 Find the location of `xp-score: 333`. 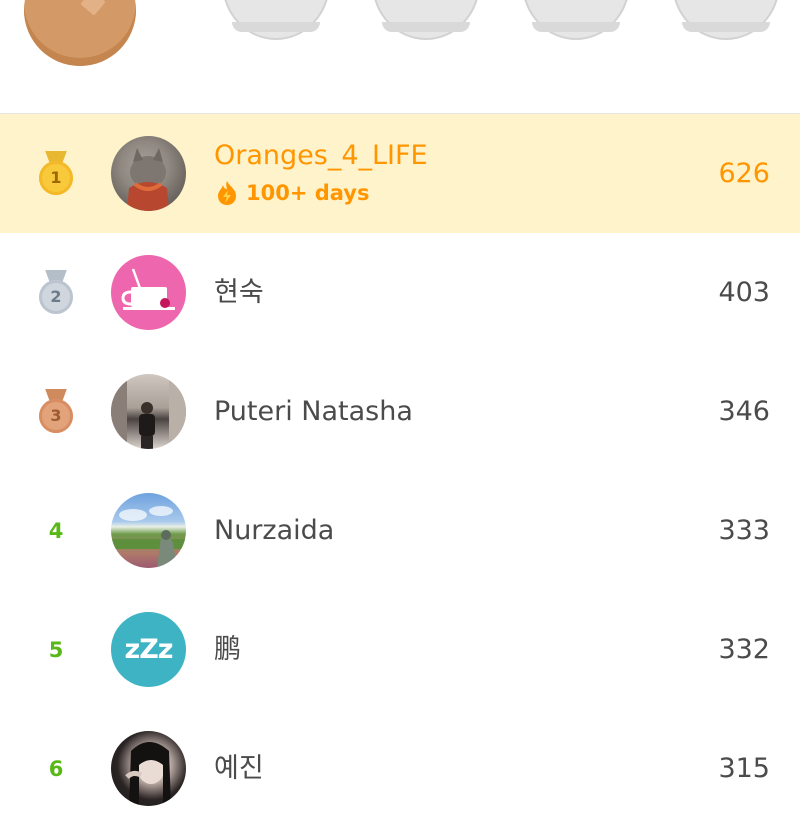

xp-score: 333 is located at coordinates (744, 530).